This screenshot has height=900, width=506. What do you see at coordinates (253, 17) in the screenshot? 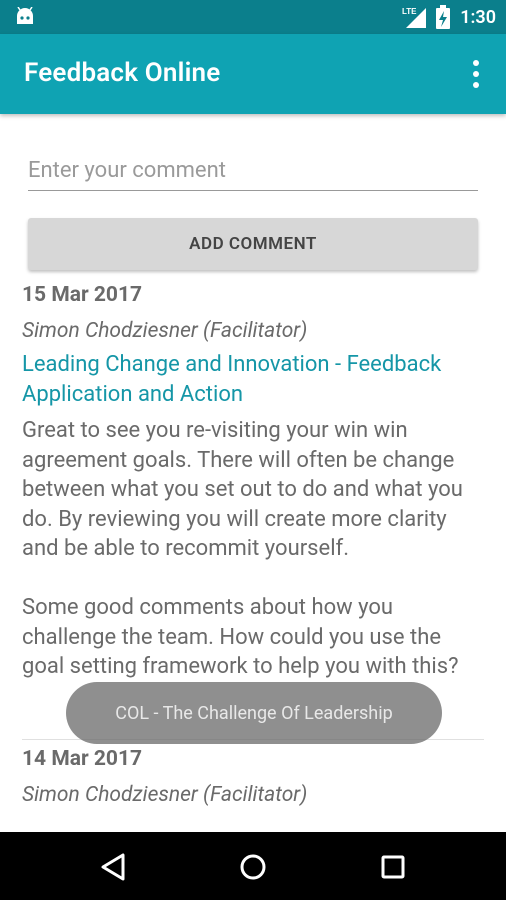
I see `status-bar: LTE 1:30` at bounding box center [253, 17].